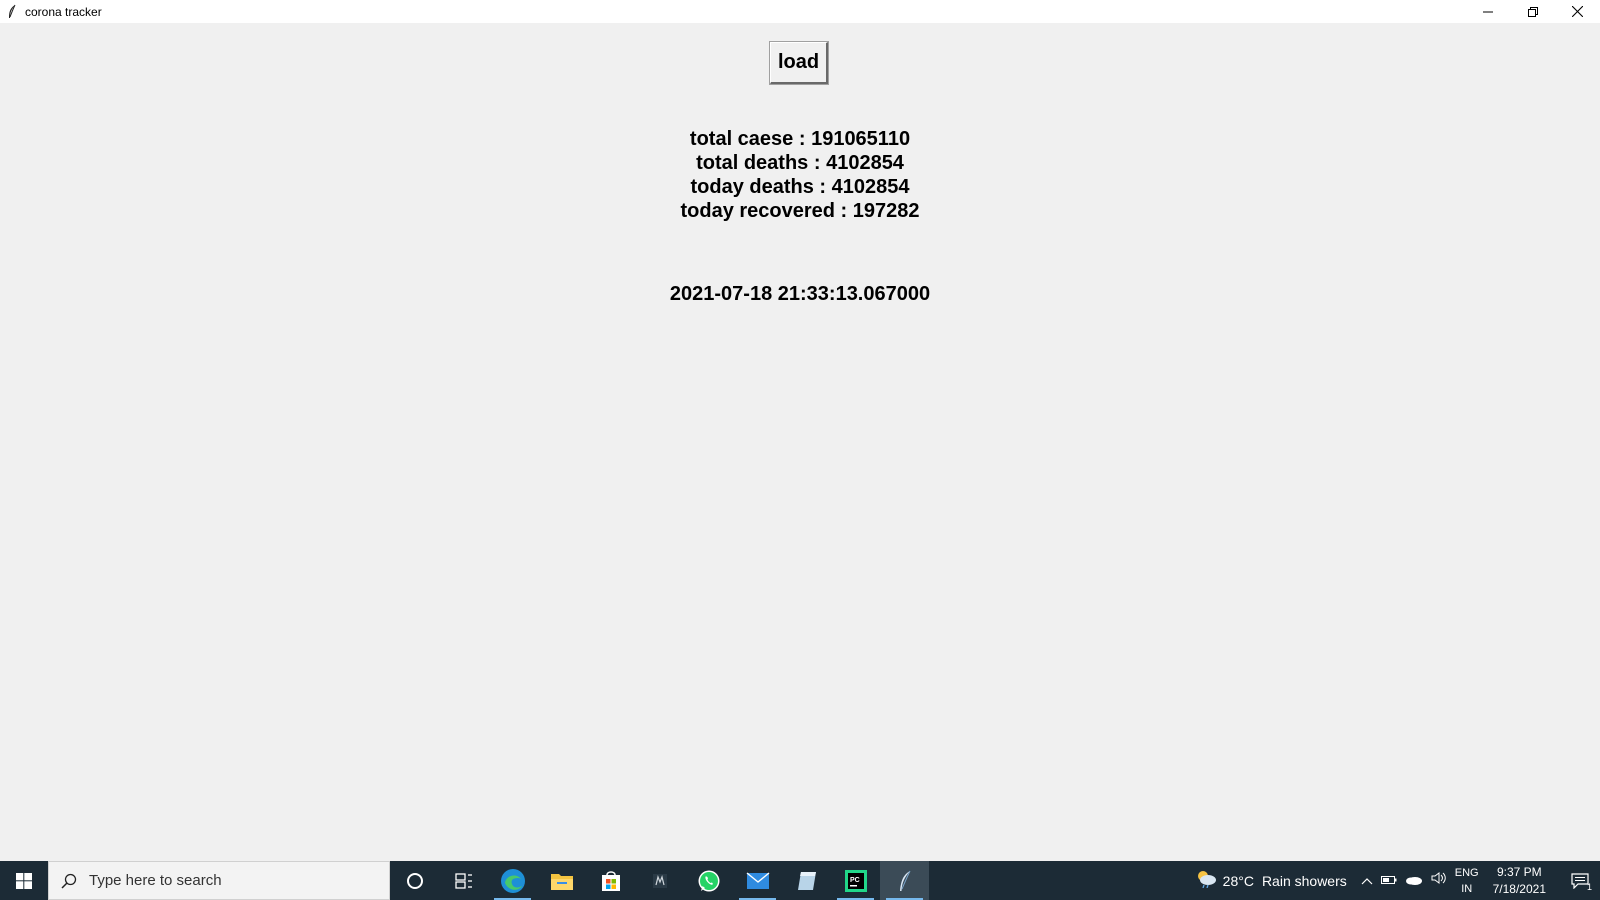  I want to click on svg-text: PC, so click(855, 880).